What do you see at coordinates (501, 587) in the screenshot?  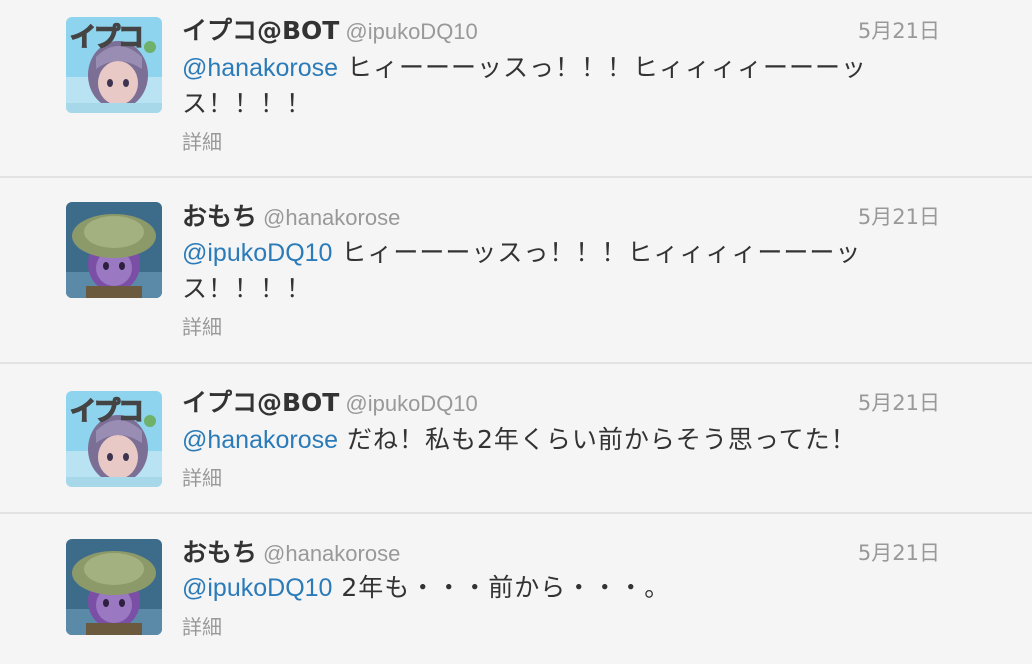 I see `tweet-body-text: 2年も・・・前から・・・。` at bounding box center [501, 587].